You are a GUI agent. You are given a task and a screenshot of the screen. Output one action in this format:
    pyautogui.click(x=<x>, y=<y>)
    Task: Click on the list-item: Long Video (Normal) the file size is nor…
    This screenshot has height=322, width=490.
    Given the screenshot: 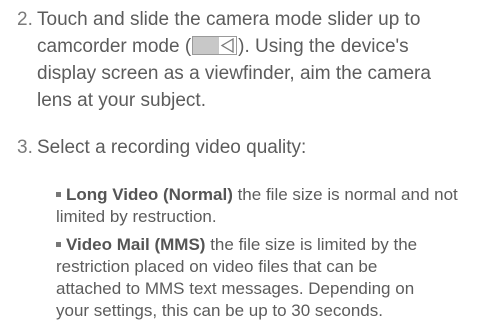 What is the action you would take?
    pyautogui.click(x=257, y=206)
    